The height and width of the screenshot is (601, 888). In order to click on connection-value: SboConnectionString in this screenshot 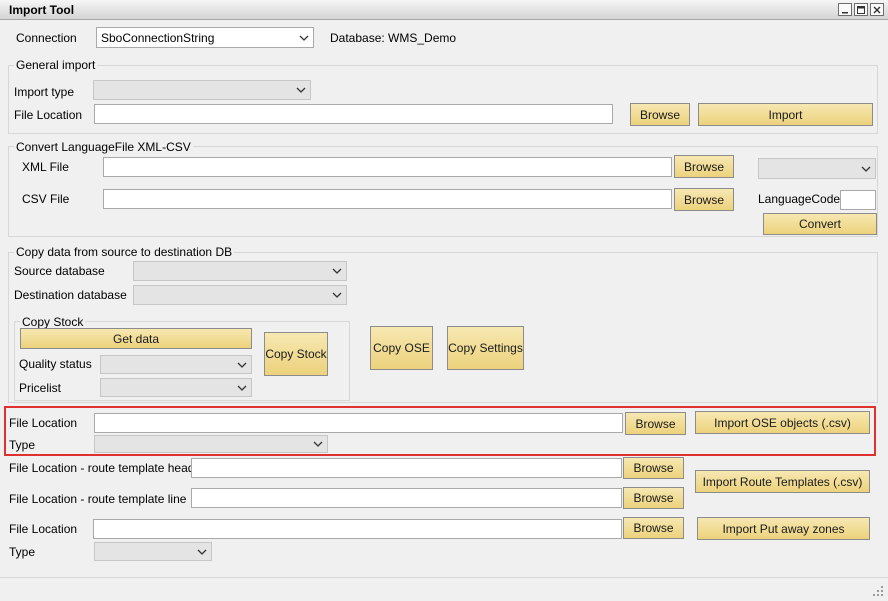, I will do `click(158, 37)`.